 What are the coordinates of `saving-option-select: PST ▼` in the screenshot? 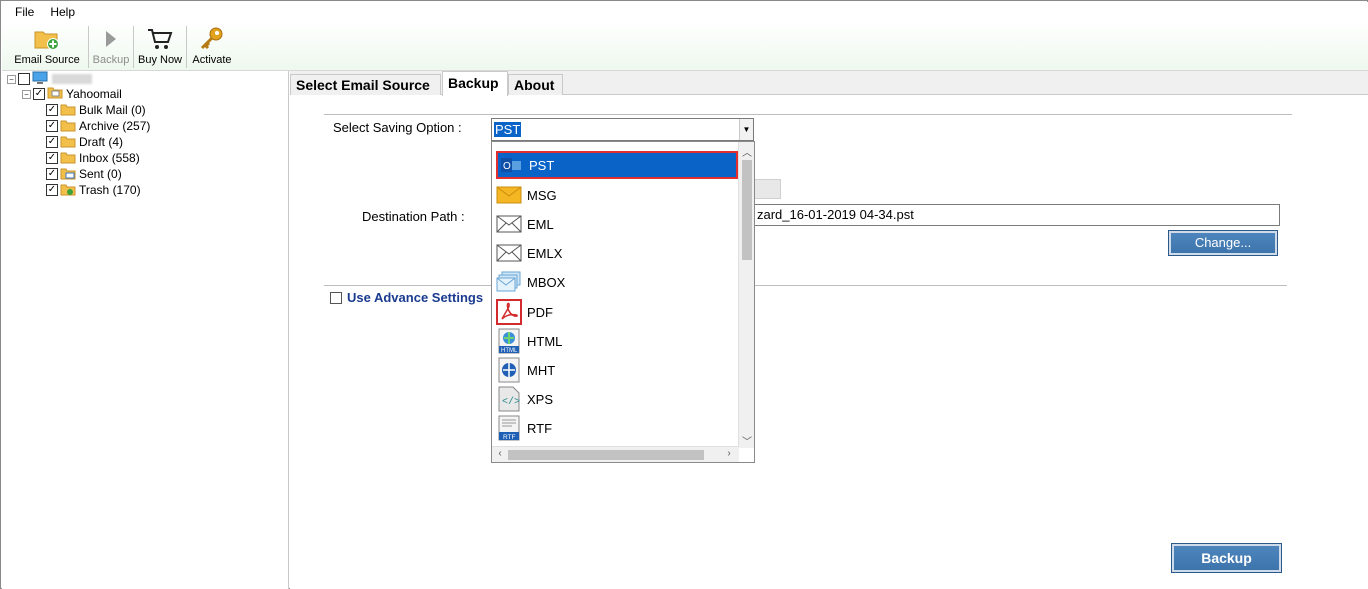 It's located at (622, 129).